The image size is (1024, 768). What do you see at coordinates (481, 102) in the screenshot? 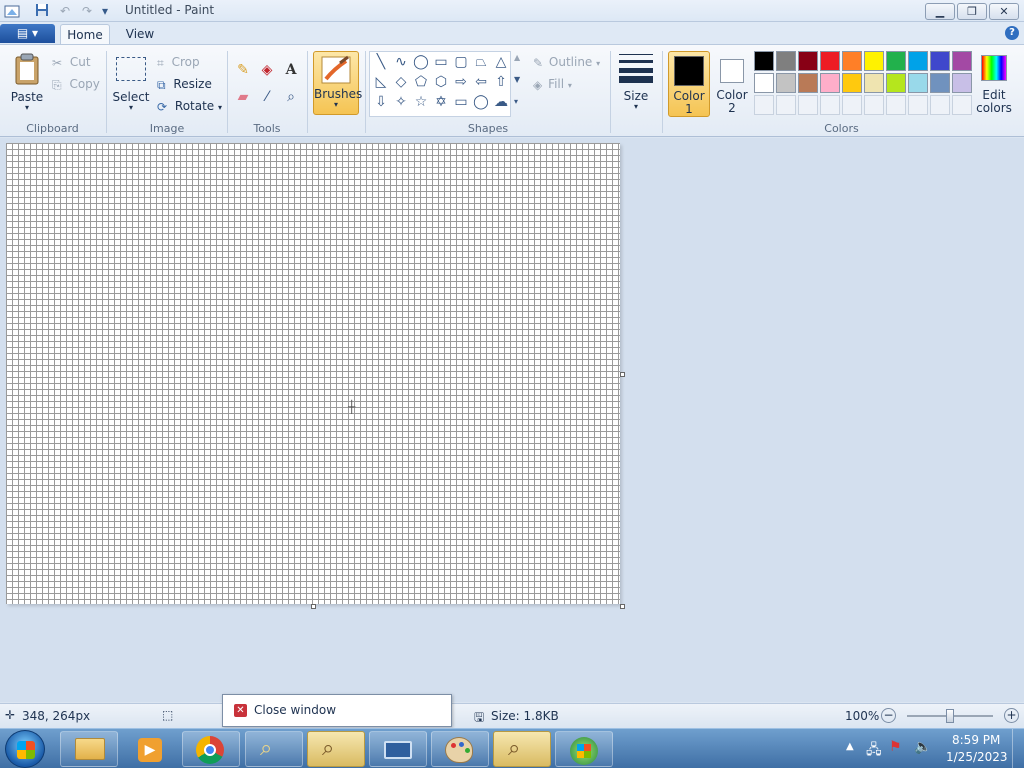
I see `oval-callout-shape-icon: ◯` at bounding box center [481, 102].